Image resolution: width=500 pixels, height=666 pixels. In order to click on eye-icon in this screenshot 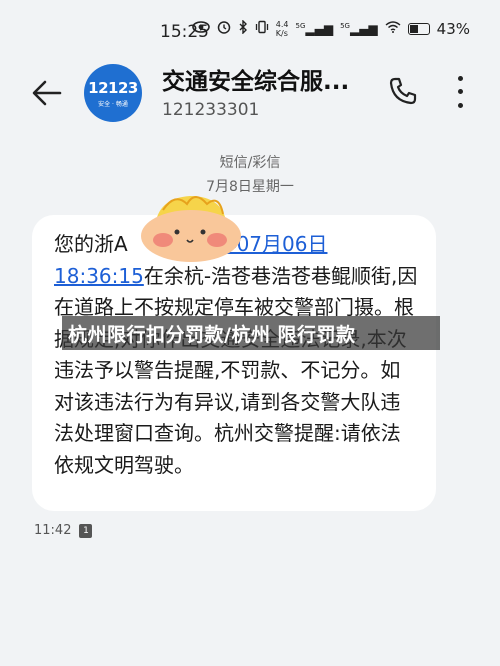, I will do `click(200, 29)`.